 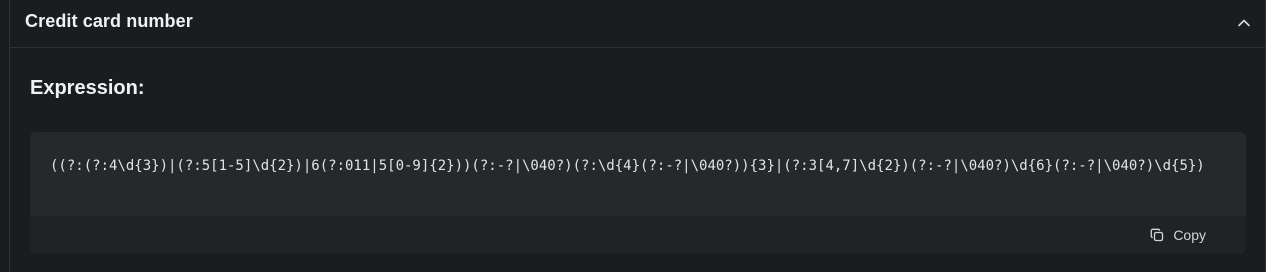 I want to click on section-title: Credit card number, so click(x=109, y=21).